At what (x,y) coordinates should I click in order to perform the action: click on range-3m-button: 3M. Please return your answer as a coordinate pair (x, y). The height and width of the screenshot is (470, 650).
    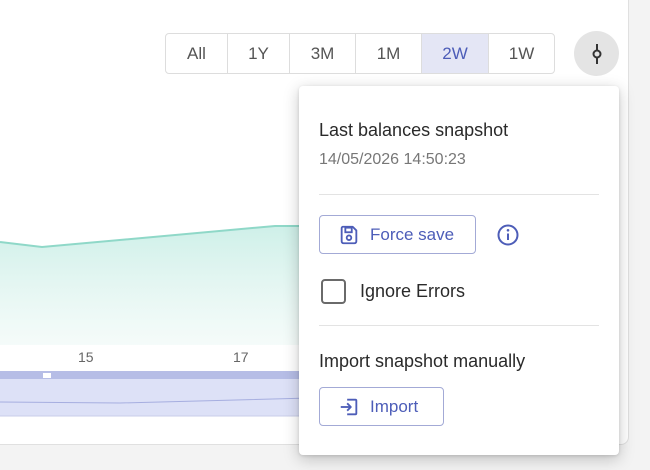
    Looking at the image, I should click on (323, 53).